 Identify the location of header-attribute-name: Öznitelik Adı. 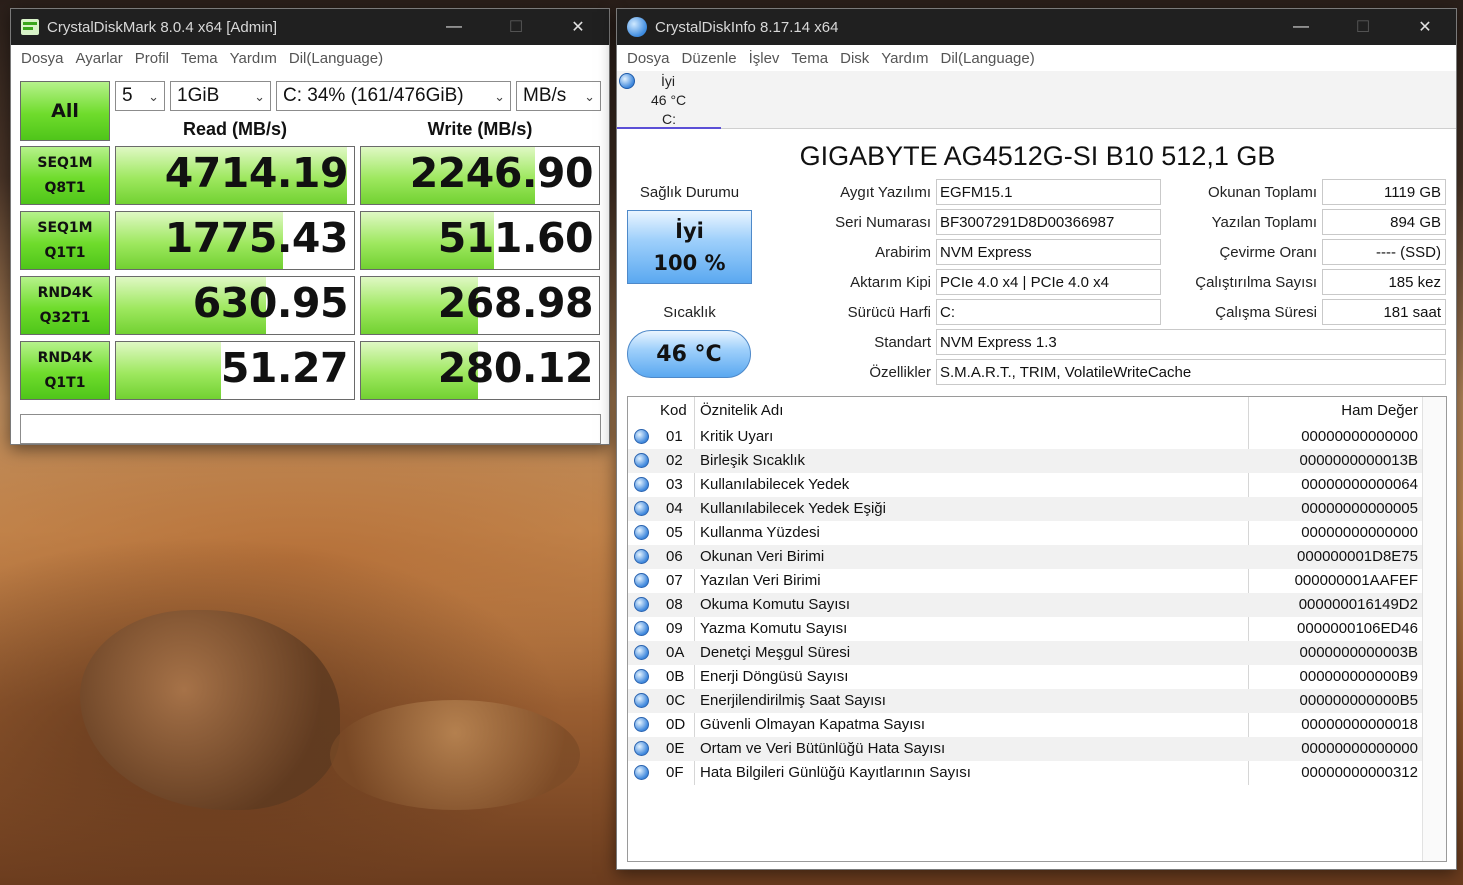
(741, 410).